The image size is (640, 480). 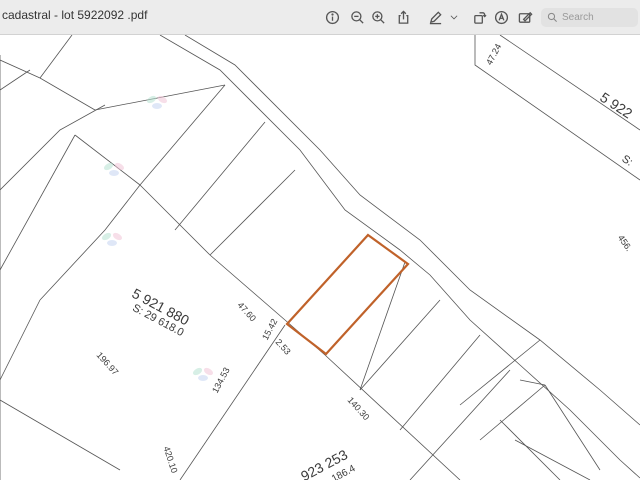 I want to click on highlight-icon, so click(x=501, y=17).